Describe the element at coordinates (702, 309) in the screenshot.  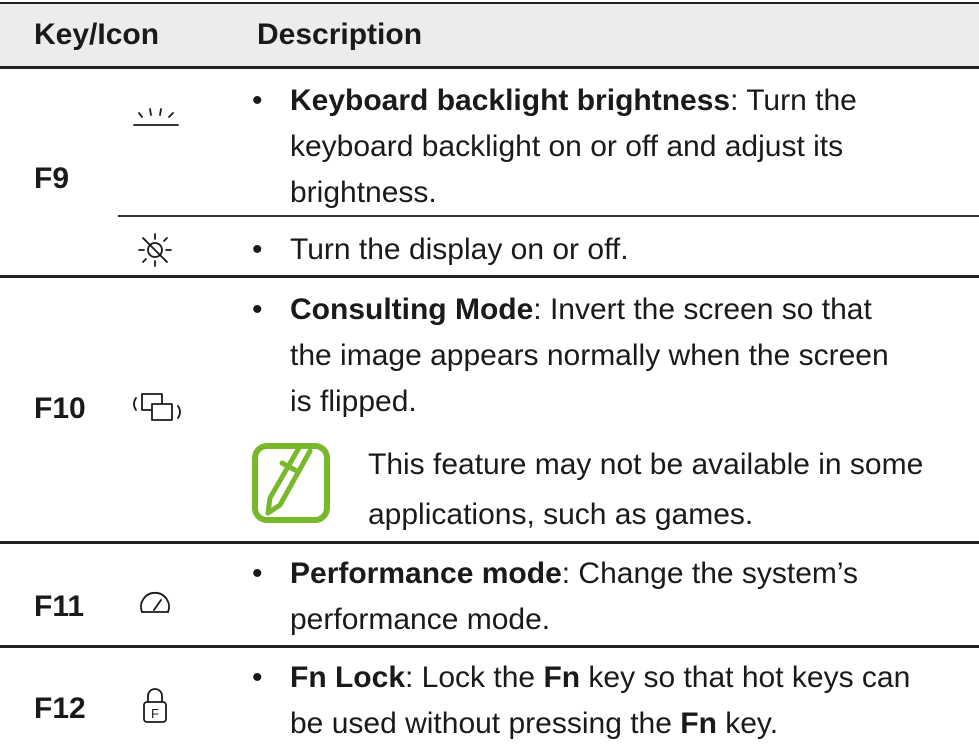
I see `f10-desc-text: : Invert the screen so that` at that location.